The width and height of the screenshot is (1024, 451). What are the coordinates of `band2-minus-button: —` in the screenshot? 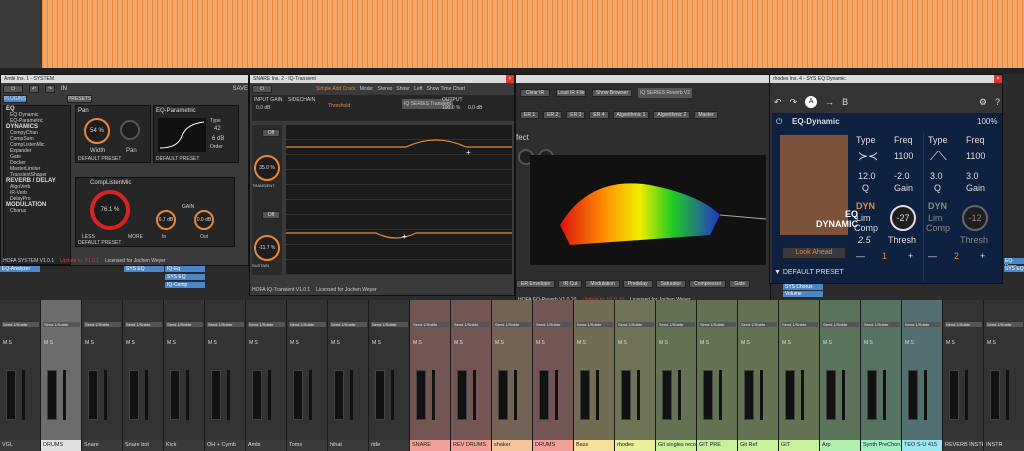 It's located at (932, 256).